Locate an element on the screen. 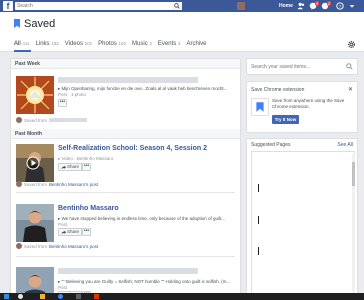 The height and width of the screenshot is (300, 364). active-tab-indicator is located at coordinates (22, 51).